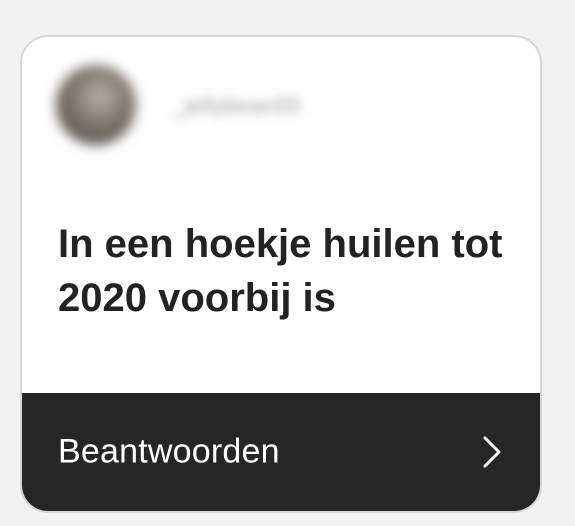 The image size is (575, 526). What do you see at coordinates (169, 451) in the screenshot?
I see `reply-button-label: Beantwoorden` at bounding box center [169, 451].